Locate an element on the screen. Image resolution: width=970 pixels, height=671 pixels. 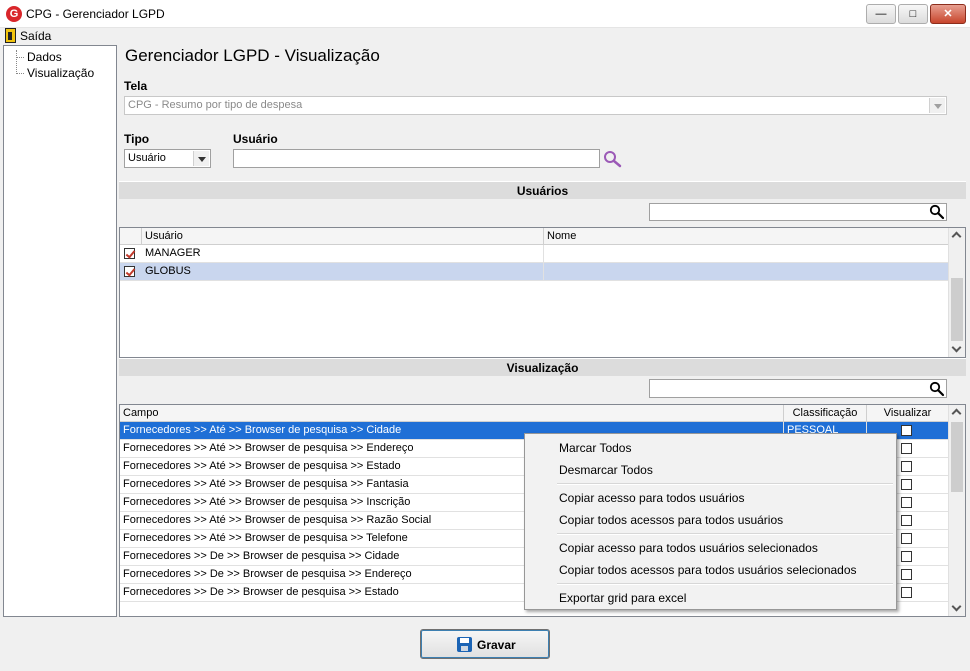
save-button-label: Gravar is located at coordinates (496, 645).